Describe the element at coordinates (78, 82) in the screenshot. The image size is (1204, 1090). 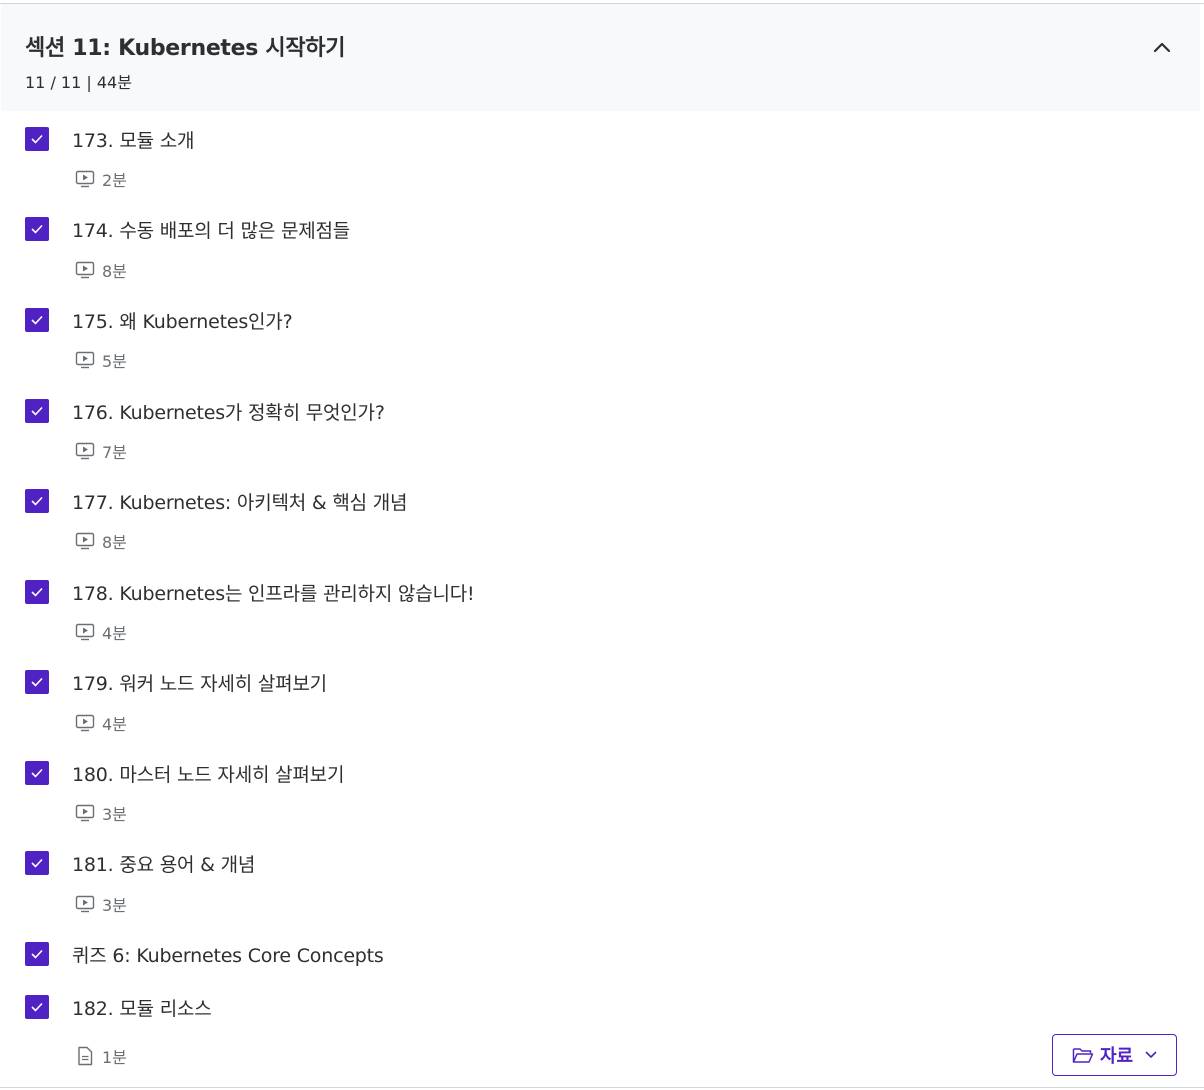
I see `section-progress: 11 / 11 | 44분` at that location.